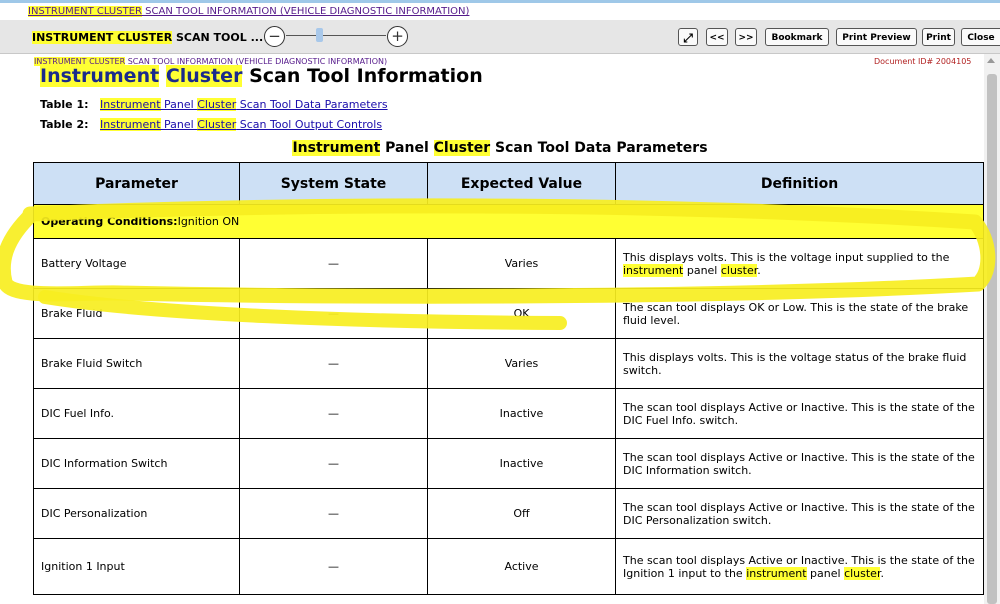  What do you see at coordinates (204, 76) in the screenshot?
I see `title-word-cluster: Cluster` at bounding box center [204, 76].